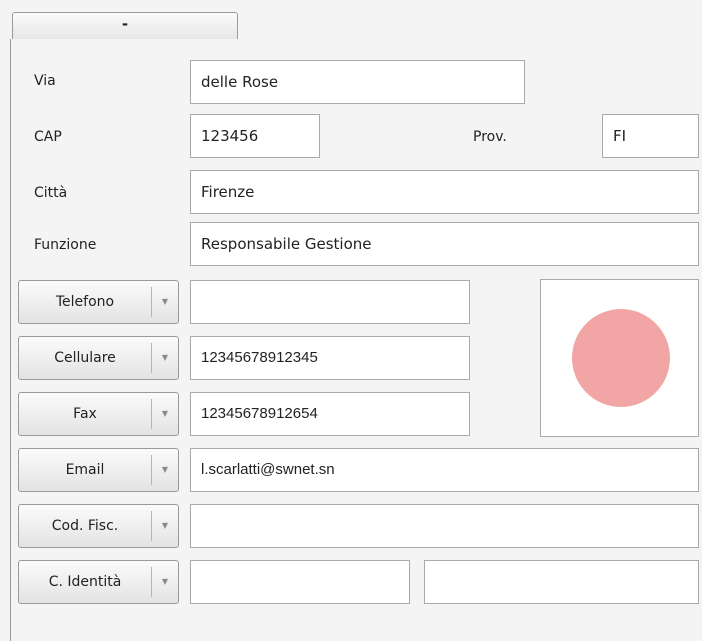 The image size is (702, 641). What do you see at coordinates (85, 470) in the screenshot?
I see `email-type-label: Email` at bounding box center [85, 470].